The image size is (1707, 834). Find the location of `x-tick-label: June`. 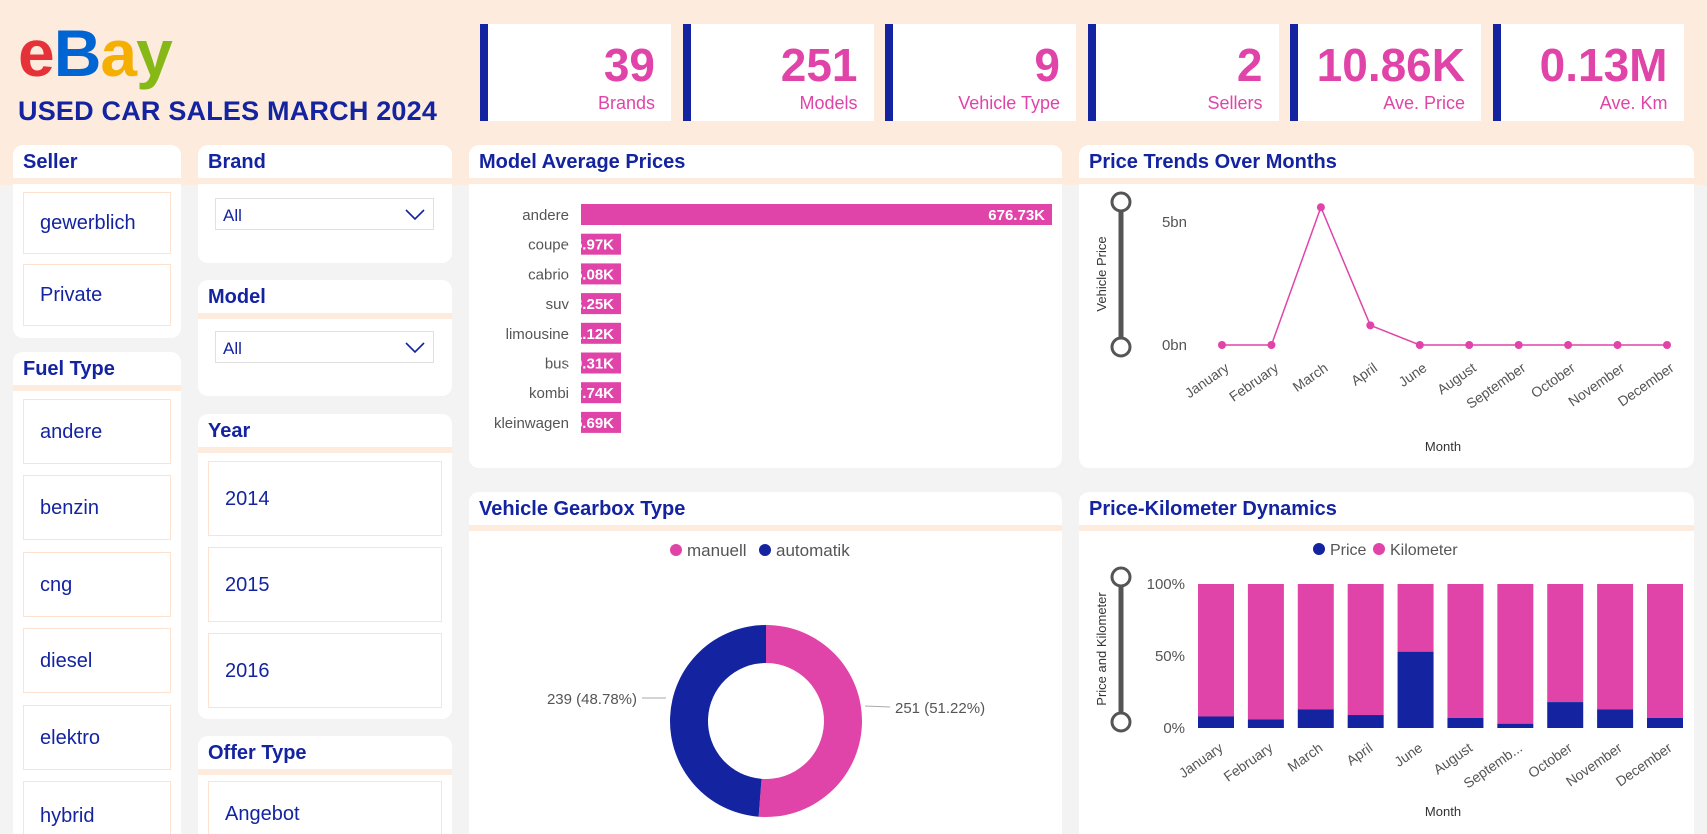

x-tick-label: June is located at coordinates (1408, 754).